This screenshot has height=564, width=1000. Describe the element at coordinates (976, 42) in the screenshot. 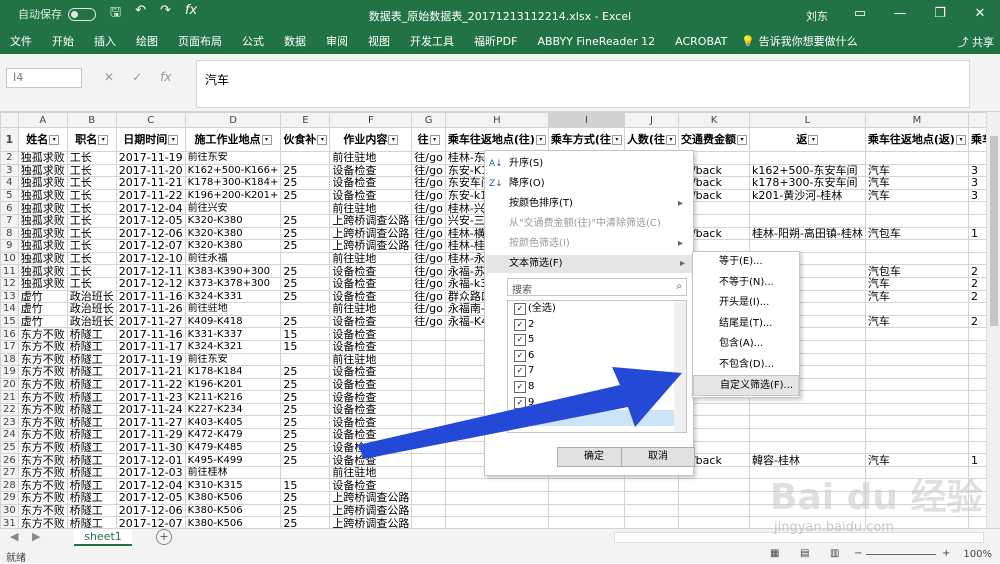

I see `share-button: ⤴ 共享` at that location.